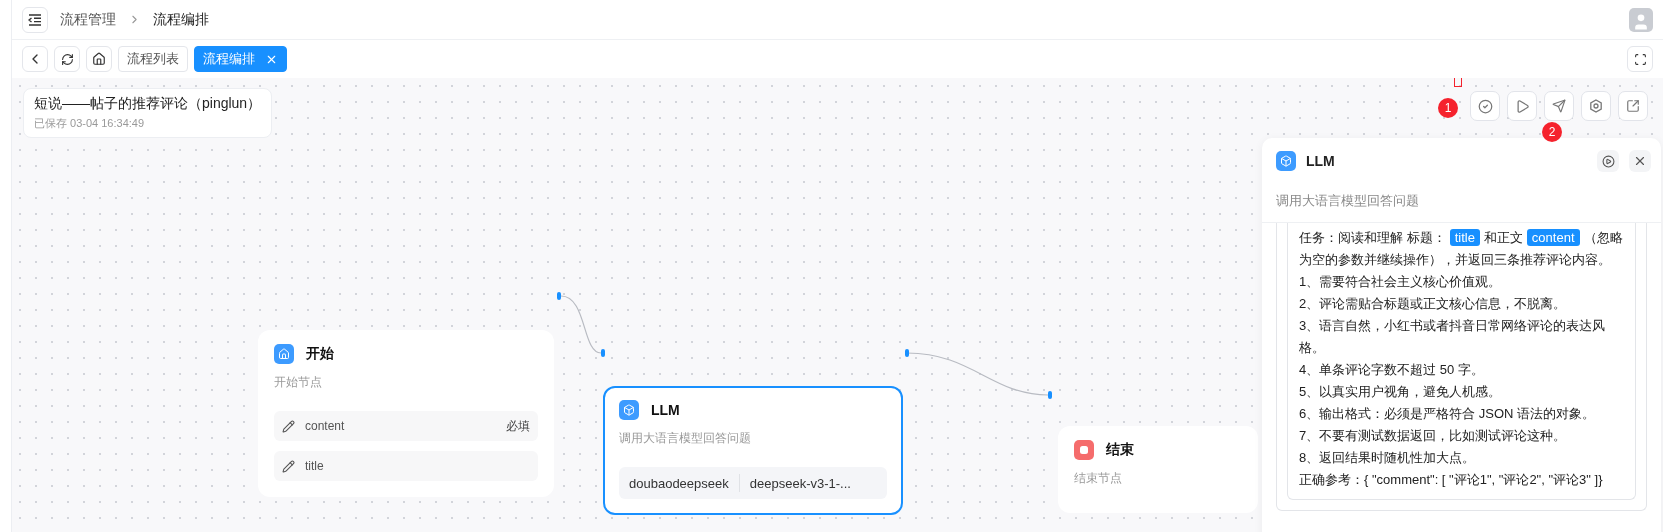 This screenshot has height=532, width=1663. I want to click on prompt-line: 任务：阅读和理解 标题： title 和正文 content （忽略为空的参数并继续操作），并返回三条推荐评论内容。, so click(1461, 248).